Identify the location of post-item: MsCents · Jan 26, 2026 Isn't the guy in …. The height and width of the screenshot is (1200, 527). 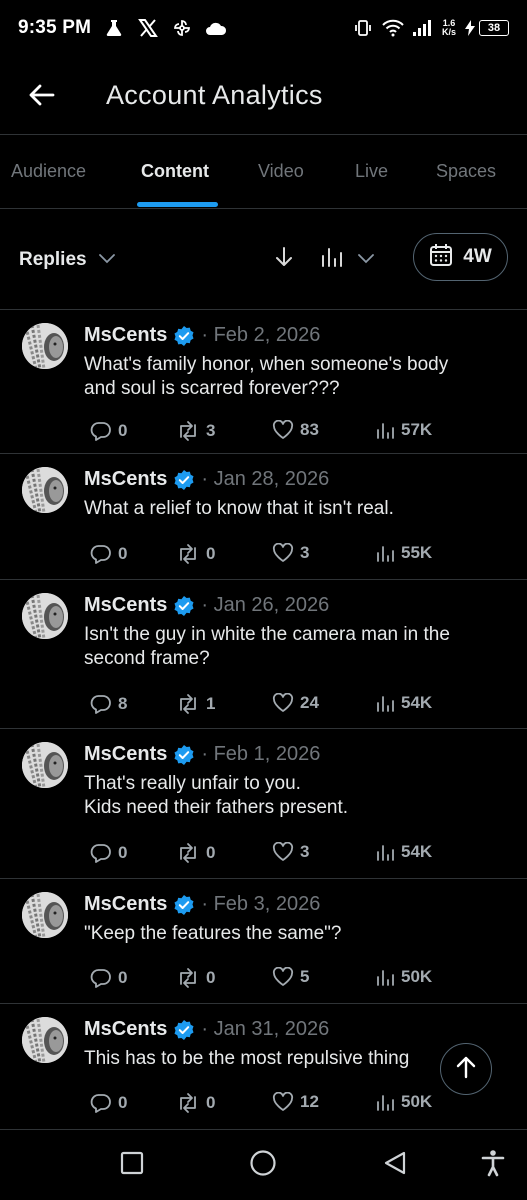
(263, 654).